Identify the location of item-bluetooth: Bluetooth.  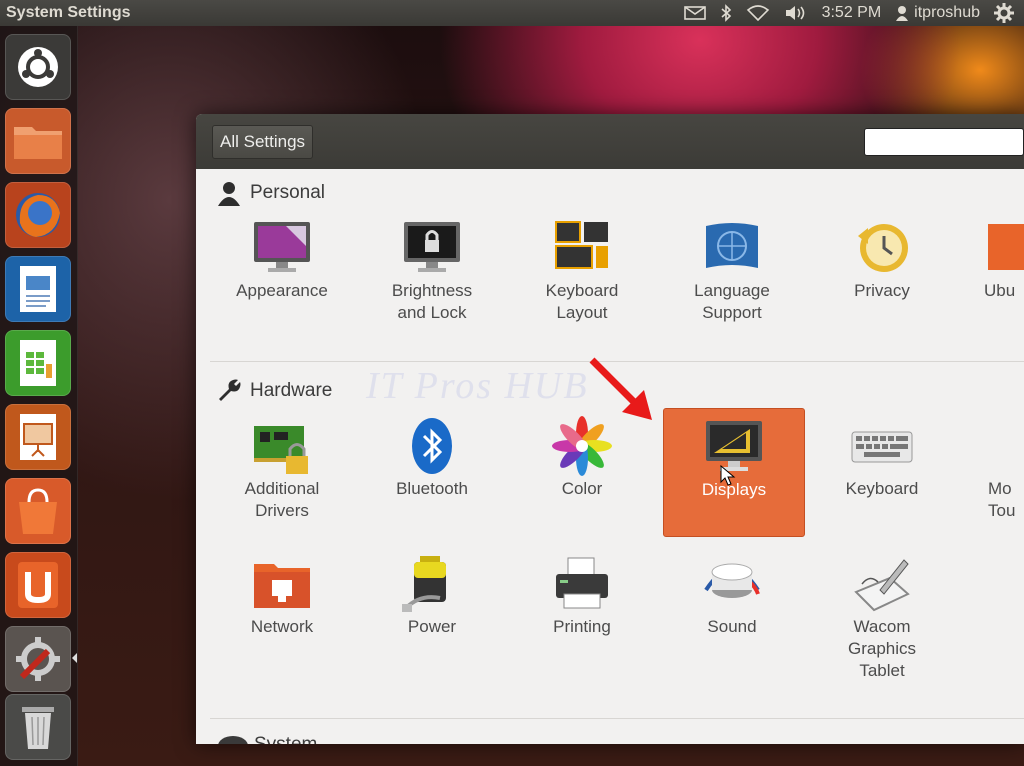
(432, 458).